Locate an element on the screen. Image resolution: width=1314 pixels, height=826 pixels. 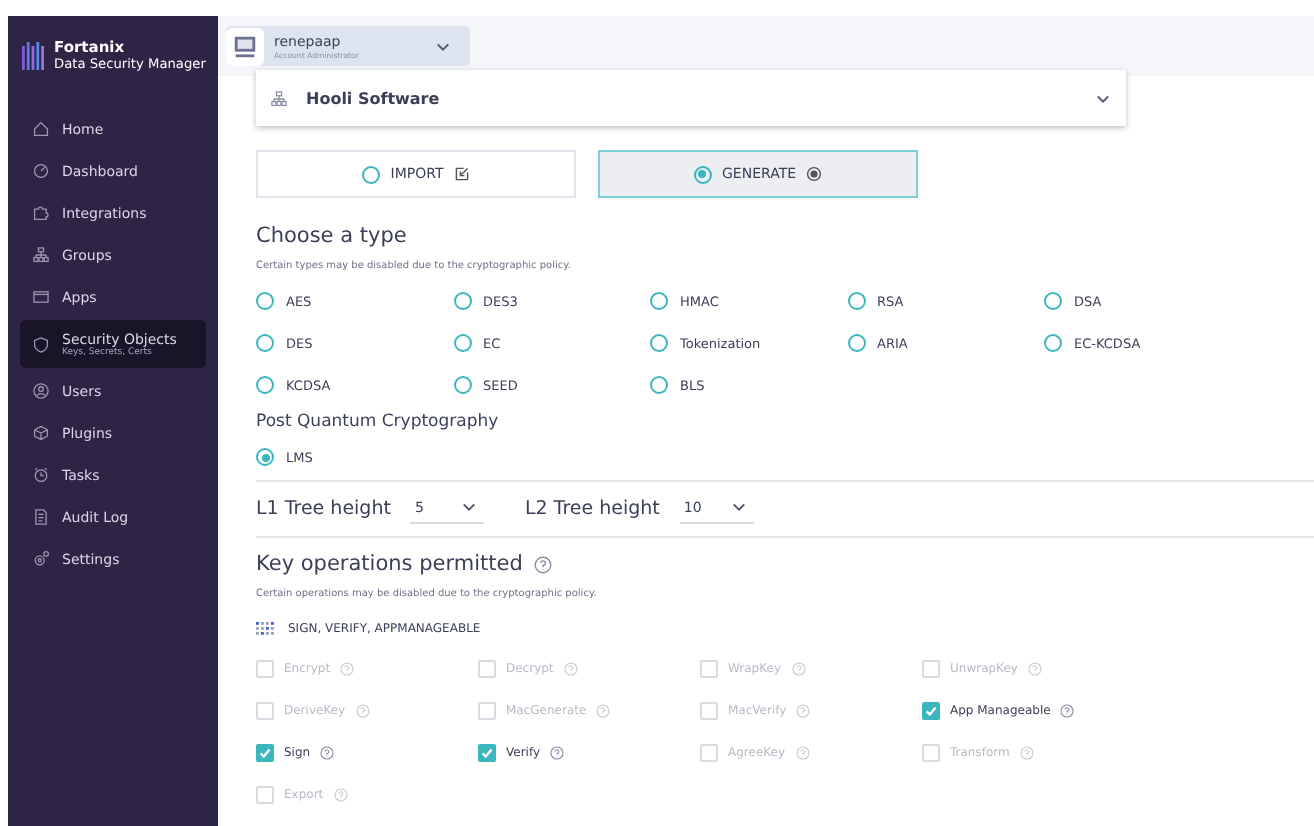
gear-icon is located at coordinates (41, 559).